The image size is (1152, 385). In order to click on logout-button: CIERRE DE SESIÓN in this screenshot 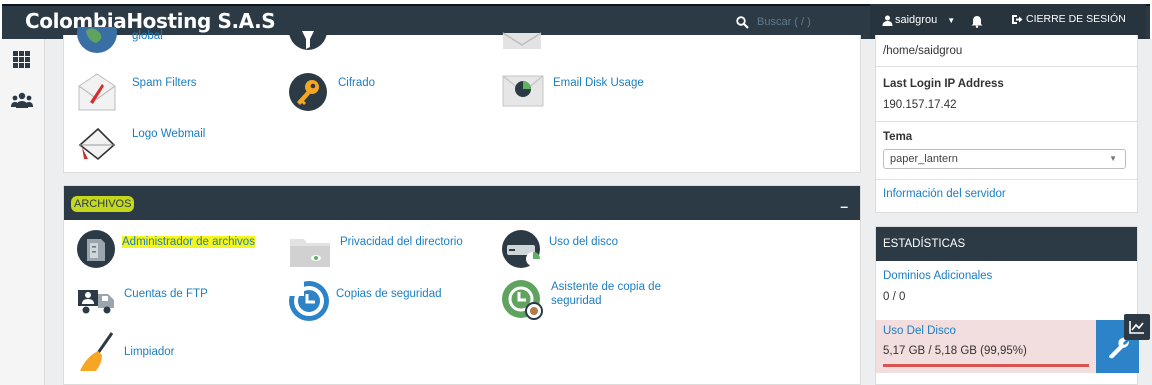, I will do `click(1068, 19)`.